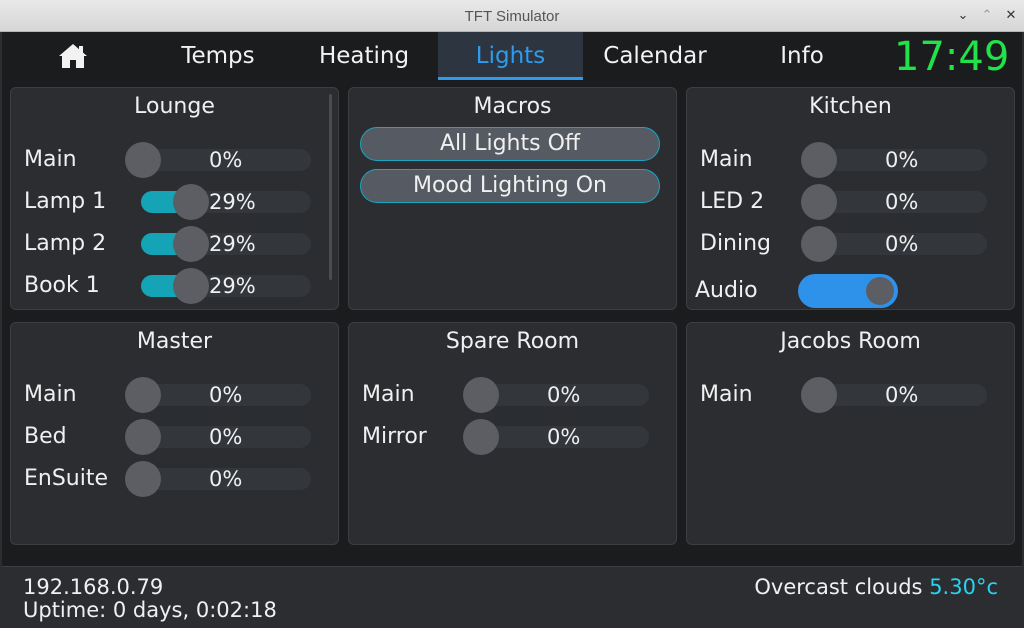 The image size is (1024, 628). I want to click on light-row: Lamp 2 29%, so click(174, 244).